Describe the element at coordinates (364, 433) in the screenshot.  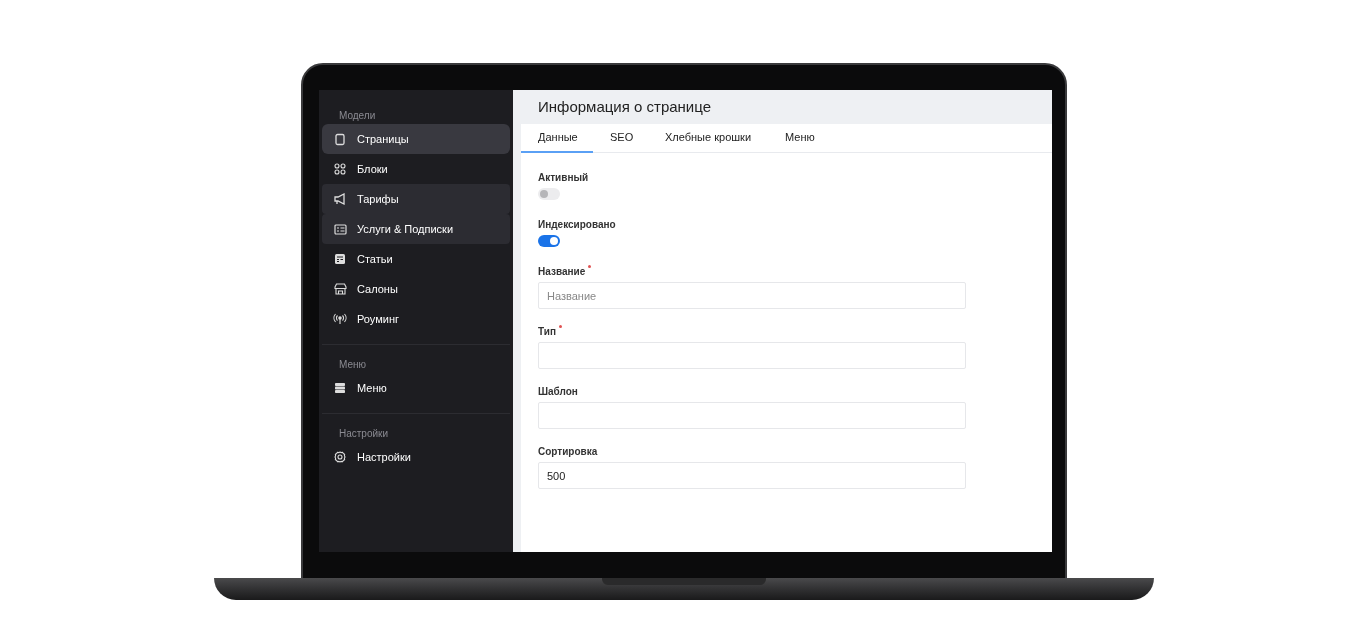
I see `section-label: Настройки` at that location.